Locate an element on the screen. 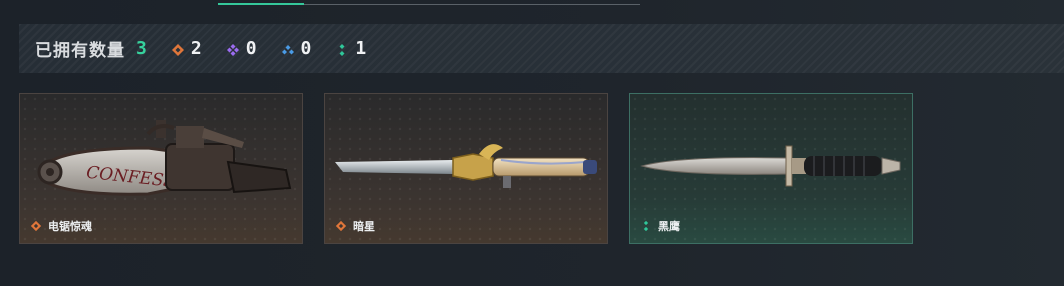 Image resolution: width=1064 pixels, height=286 pixels. item-name-row: 黑鹰 is located at coordinates (660, 226).